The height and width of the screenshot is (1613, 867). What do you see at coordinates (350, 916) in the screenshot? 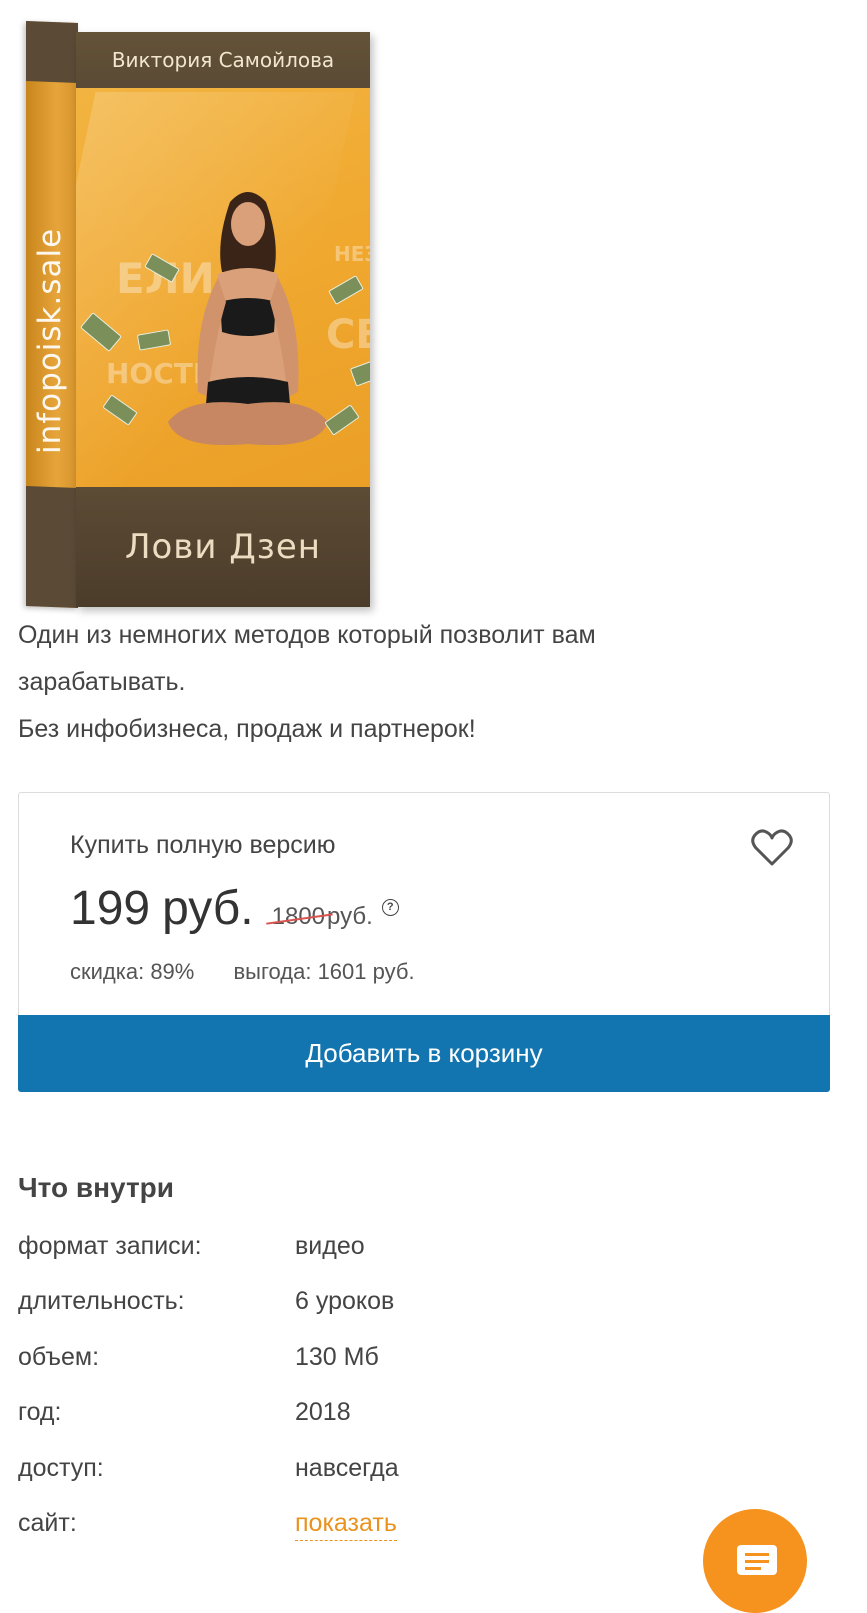
I see `old-price-unit: руб.` at bounding box center [350, 916].